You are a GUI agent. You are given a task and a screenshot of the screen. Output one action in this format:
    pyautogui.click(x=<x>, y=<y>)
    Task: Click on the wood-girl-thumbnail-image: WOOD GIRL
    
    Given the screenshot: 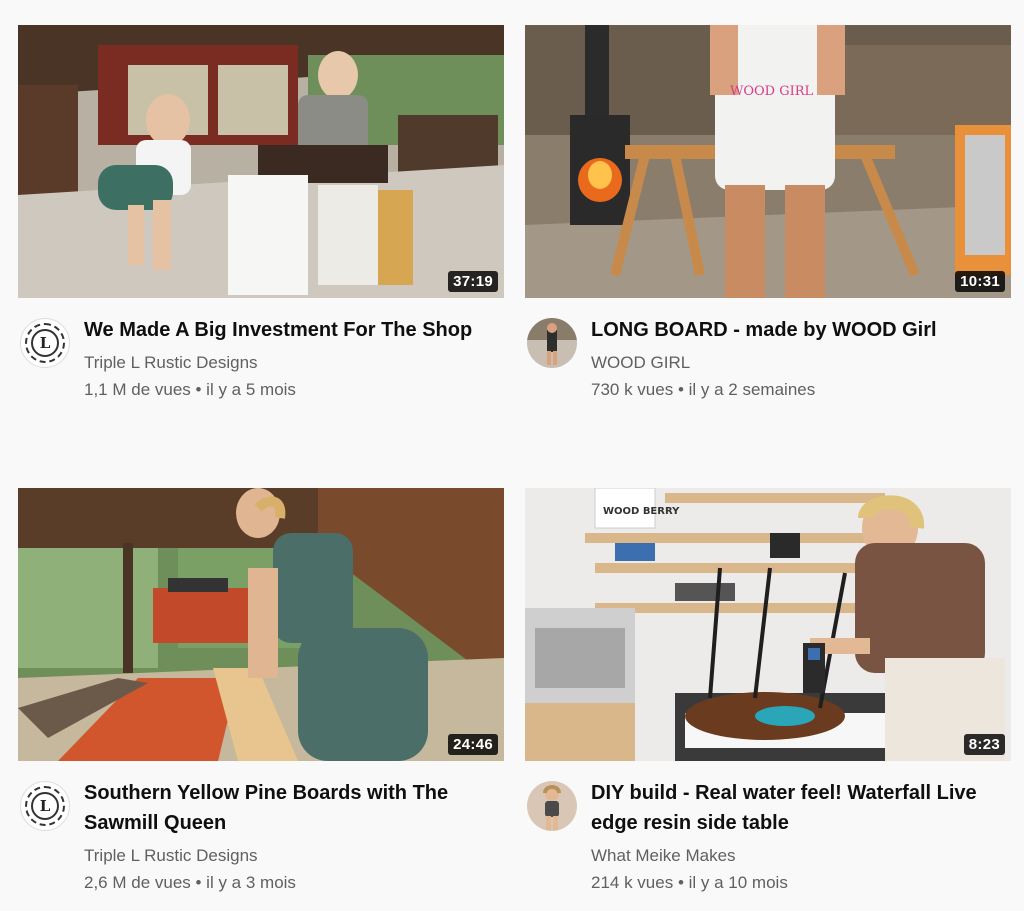 What is the action you would take?
    pyautogui.click(x=768, y=161)
    